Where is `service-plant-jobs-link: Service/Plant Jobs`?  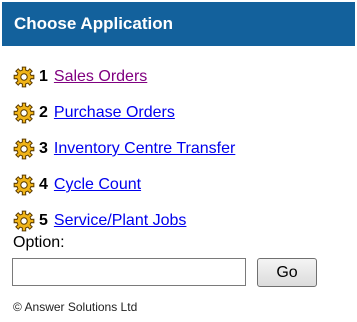
service-plant-jobs-link: Service/Plant Jobs is located at coordinates (120, 221).